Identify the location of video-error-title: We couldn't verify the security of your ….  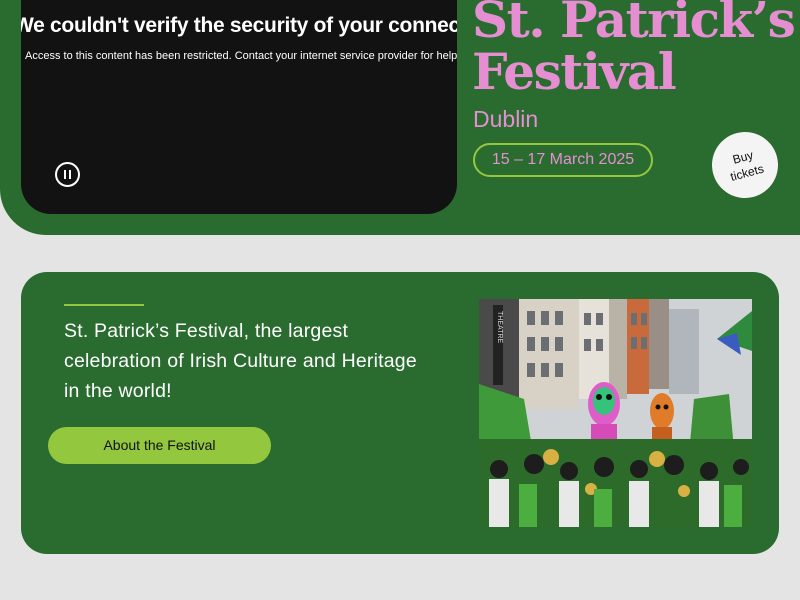
(239, 25).